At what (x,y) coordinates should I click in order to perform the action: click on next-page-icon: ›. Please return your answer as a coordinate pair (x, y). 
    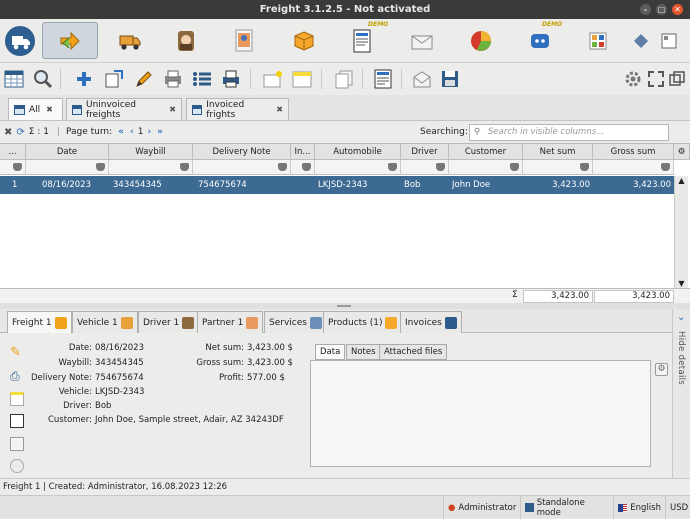
    Looking at the image, I should click on (149, 132).